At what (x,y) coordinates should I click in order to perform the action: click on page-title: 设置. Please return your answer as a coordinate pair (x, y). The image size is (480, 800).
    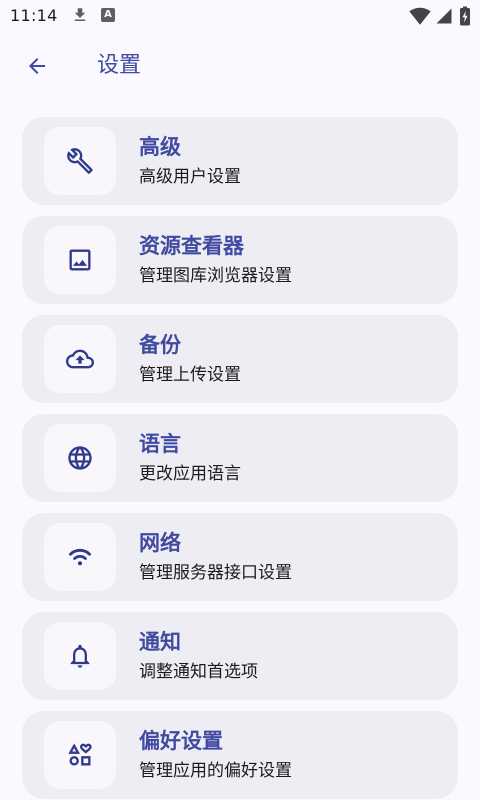
    Looking at the image, I should click on (119, 65).